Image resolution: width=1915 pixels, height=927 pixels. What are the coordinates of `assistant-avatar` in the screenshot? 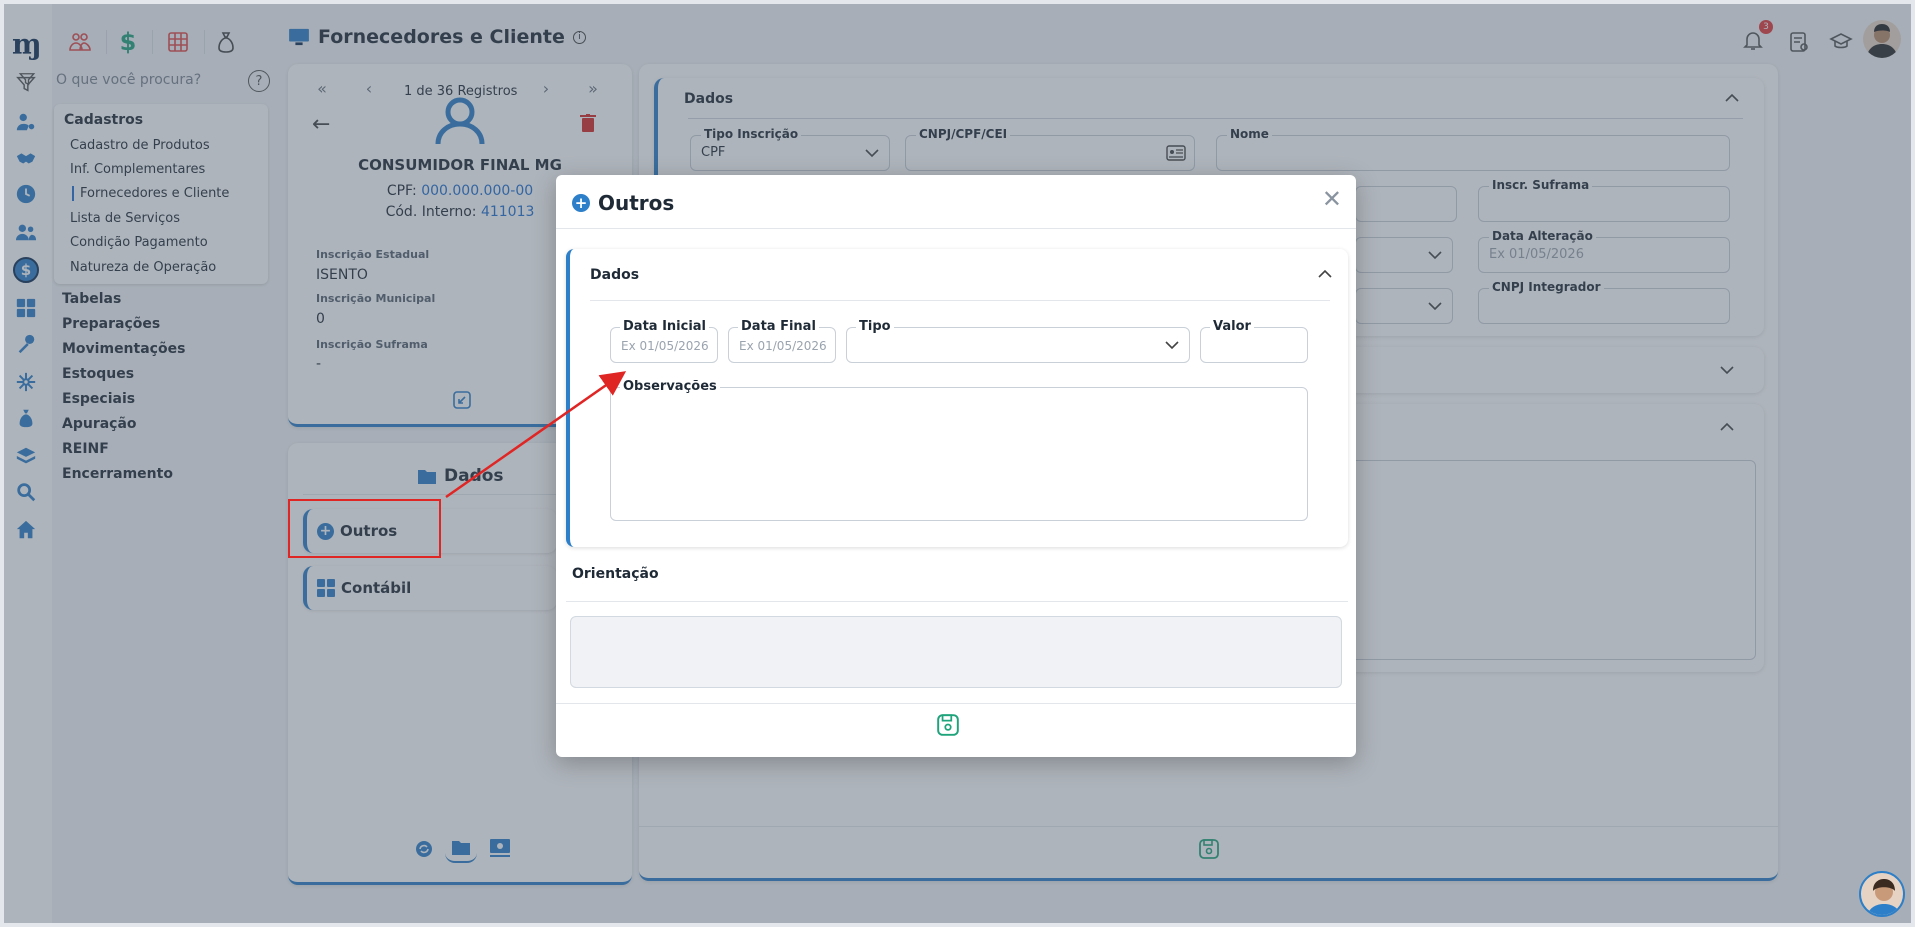 It's located at (1882, 894).